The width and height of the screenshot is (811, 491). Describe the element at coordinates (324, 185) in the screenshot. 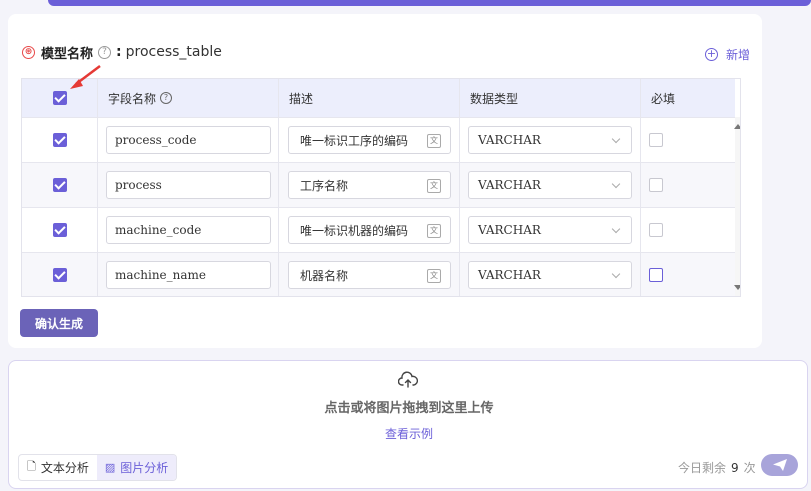

I see `description-text: 工序名称` at that location.